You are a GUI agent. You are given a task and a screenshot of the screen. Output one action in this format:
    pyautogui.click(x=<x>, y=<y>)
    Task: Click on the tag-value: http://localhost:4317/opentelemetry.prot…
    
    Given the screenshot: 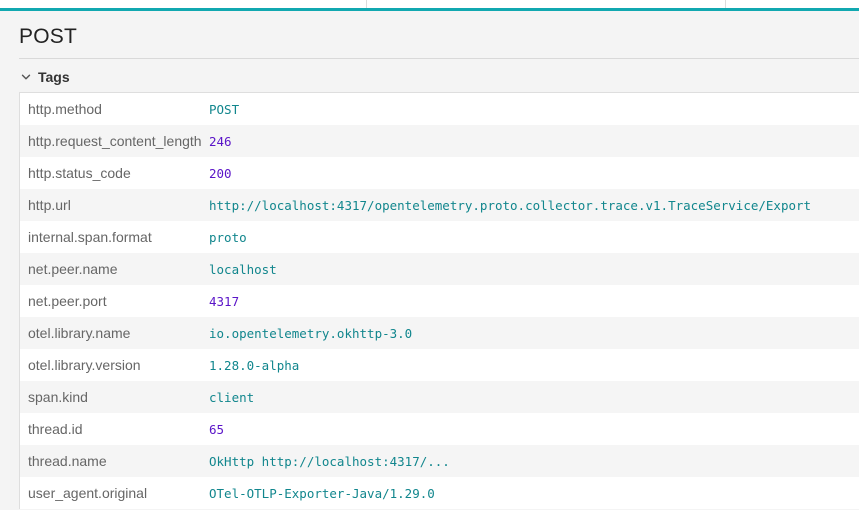 What is the action you would take?
    pyautogui.click(x=510, y=205)
    